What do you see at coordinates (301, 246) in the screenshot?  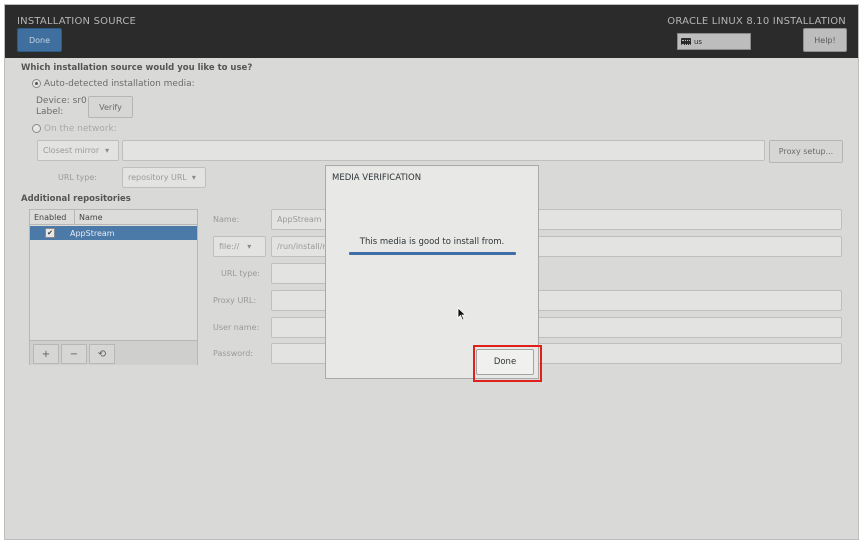 I see `repo-path-value: /run/install/r` at bounding box center [301, 246].